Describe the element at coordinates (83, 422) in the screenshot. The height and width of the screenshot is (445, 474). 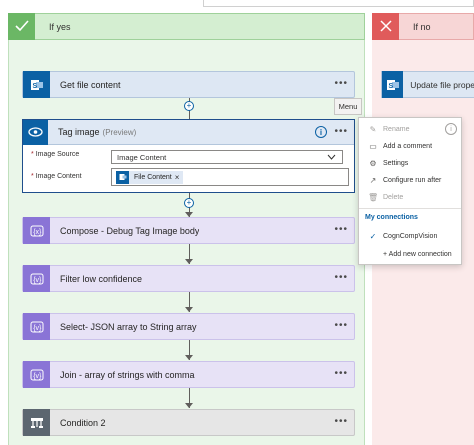
I see `condition-title: Condition 2` at that location.